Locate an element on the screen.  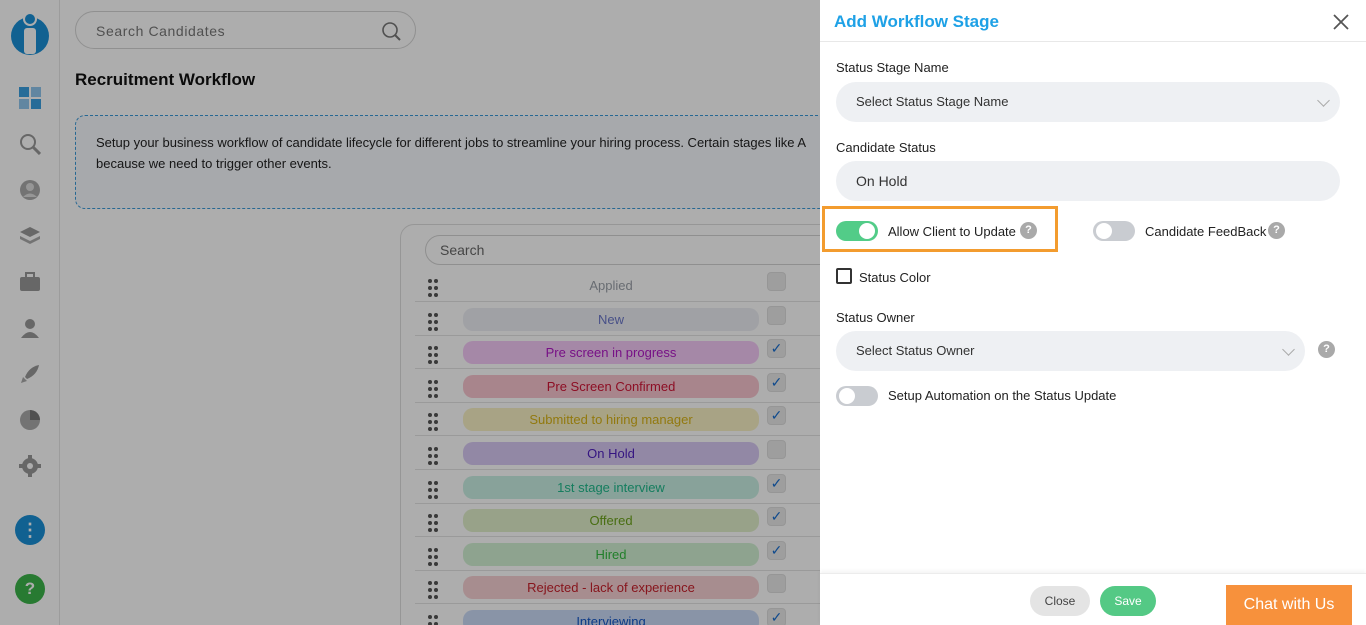
status-color-checkbox is located at coordinates (844, 276).